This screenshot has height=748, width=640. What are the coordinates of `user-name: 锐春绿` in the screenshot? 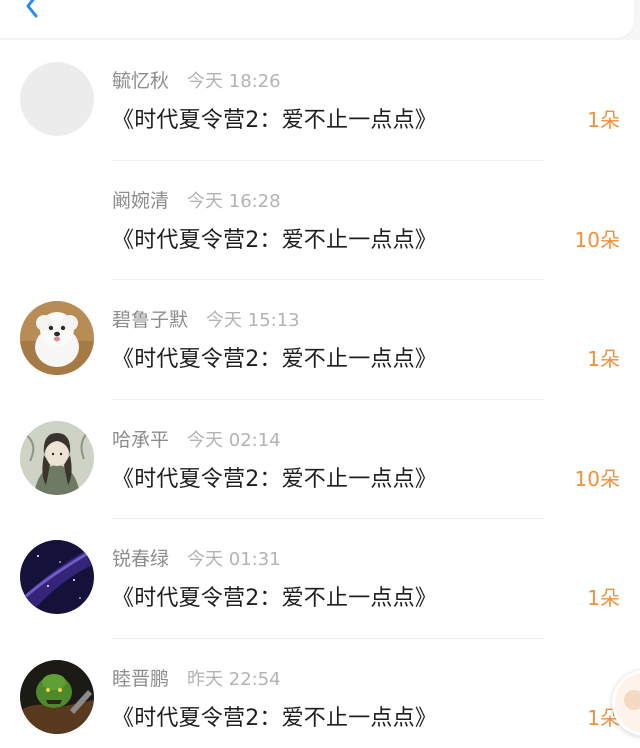 It's located at (140, 557).